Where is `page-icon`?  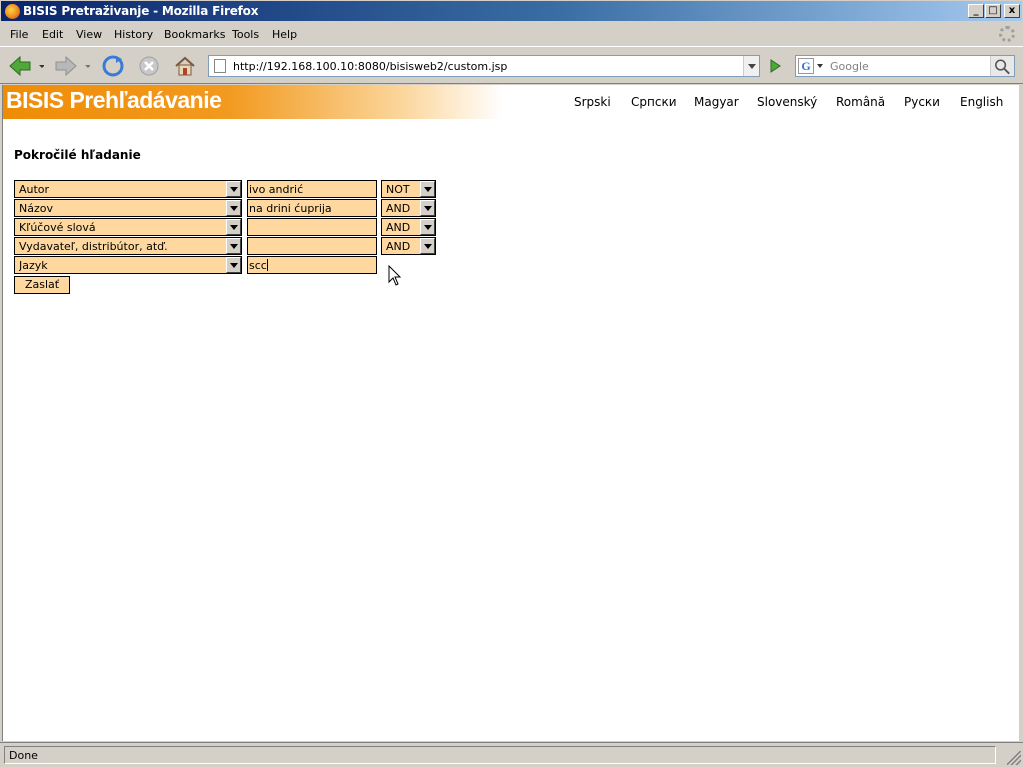 page-icon is located at coordinates (220, 66).